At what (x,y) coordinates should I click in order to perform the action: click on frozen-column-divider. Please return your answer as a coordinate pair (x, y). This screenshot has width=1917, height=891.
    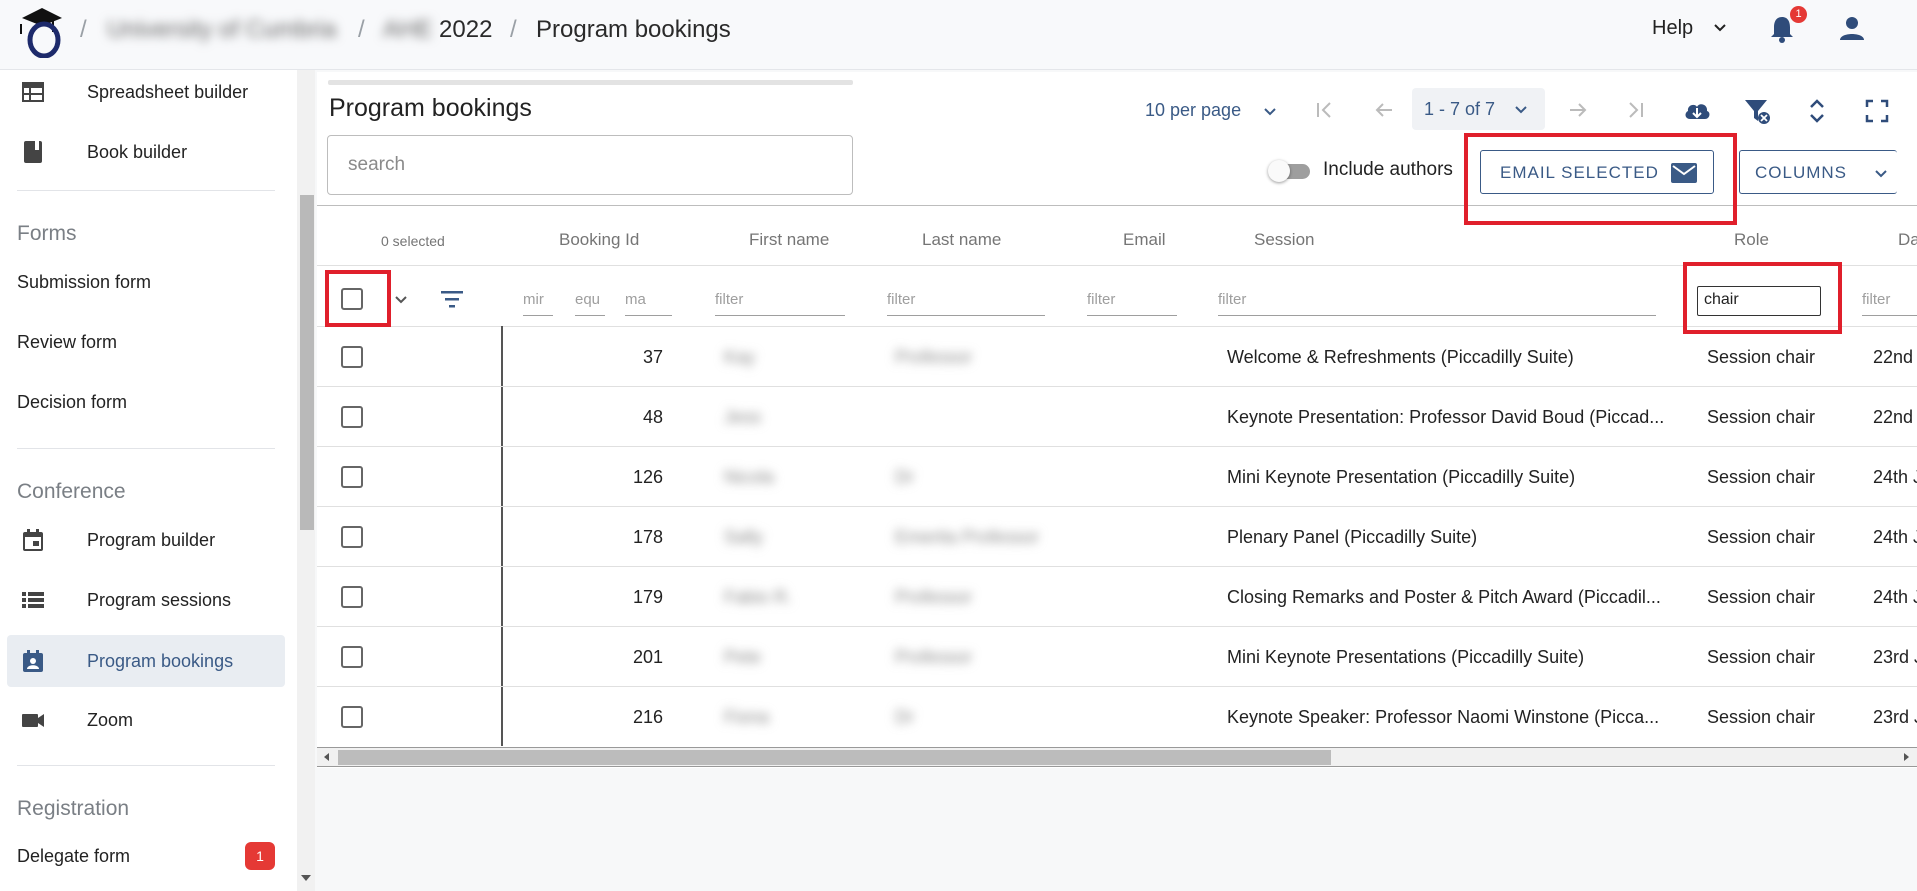
    Looking at the image, I should click on (502, 536).